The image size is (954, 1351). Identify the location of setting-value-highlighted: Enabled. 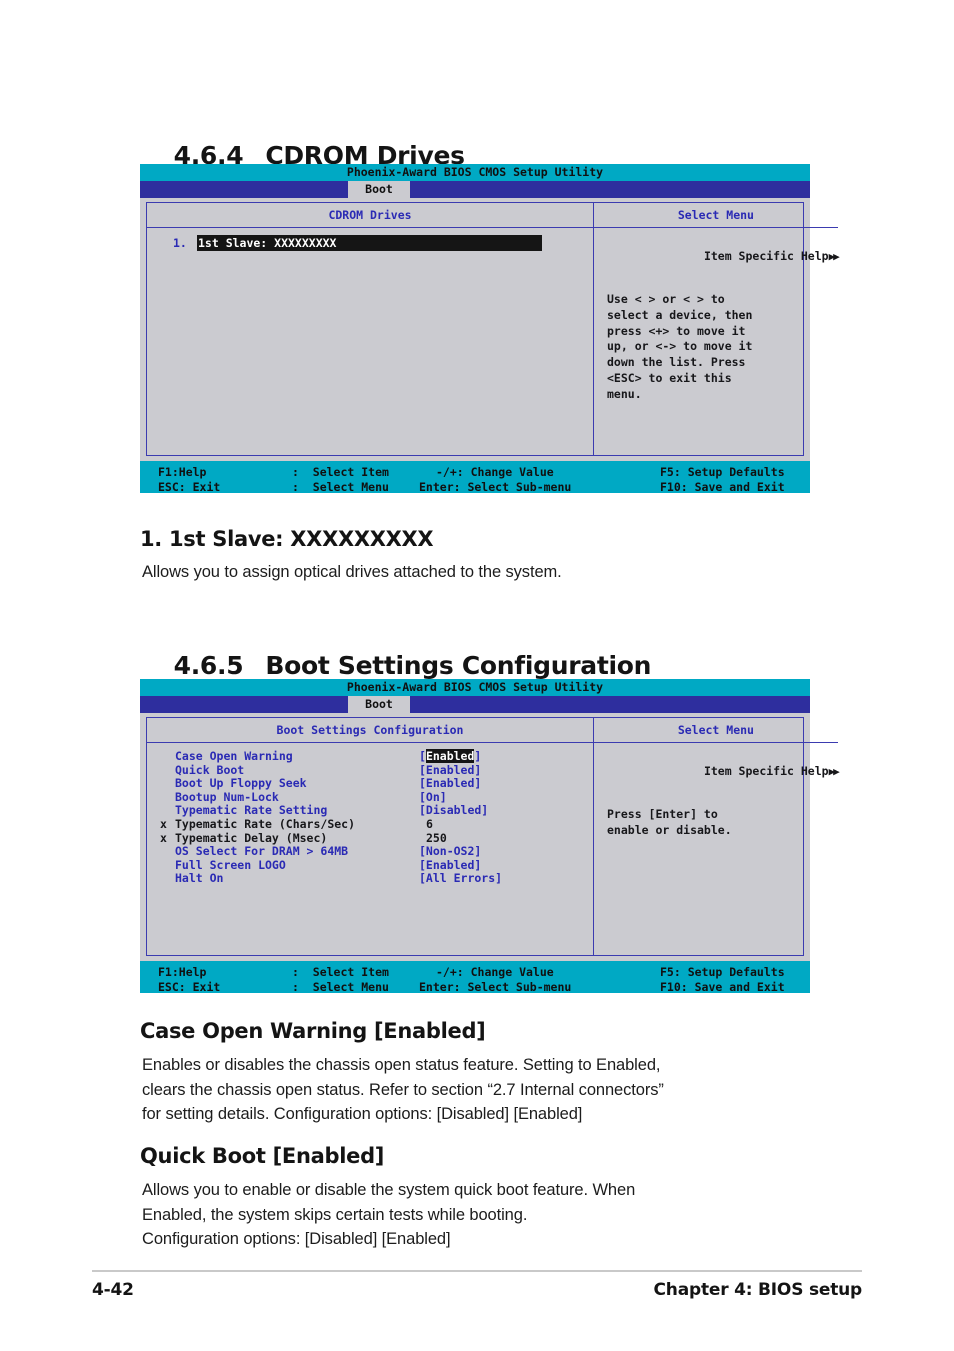
(450, 756).